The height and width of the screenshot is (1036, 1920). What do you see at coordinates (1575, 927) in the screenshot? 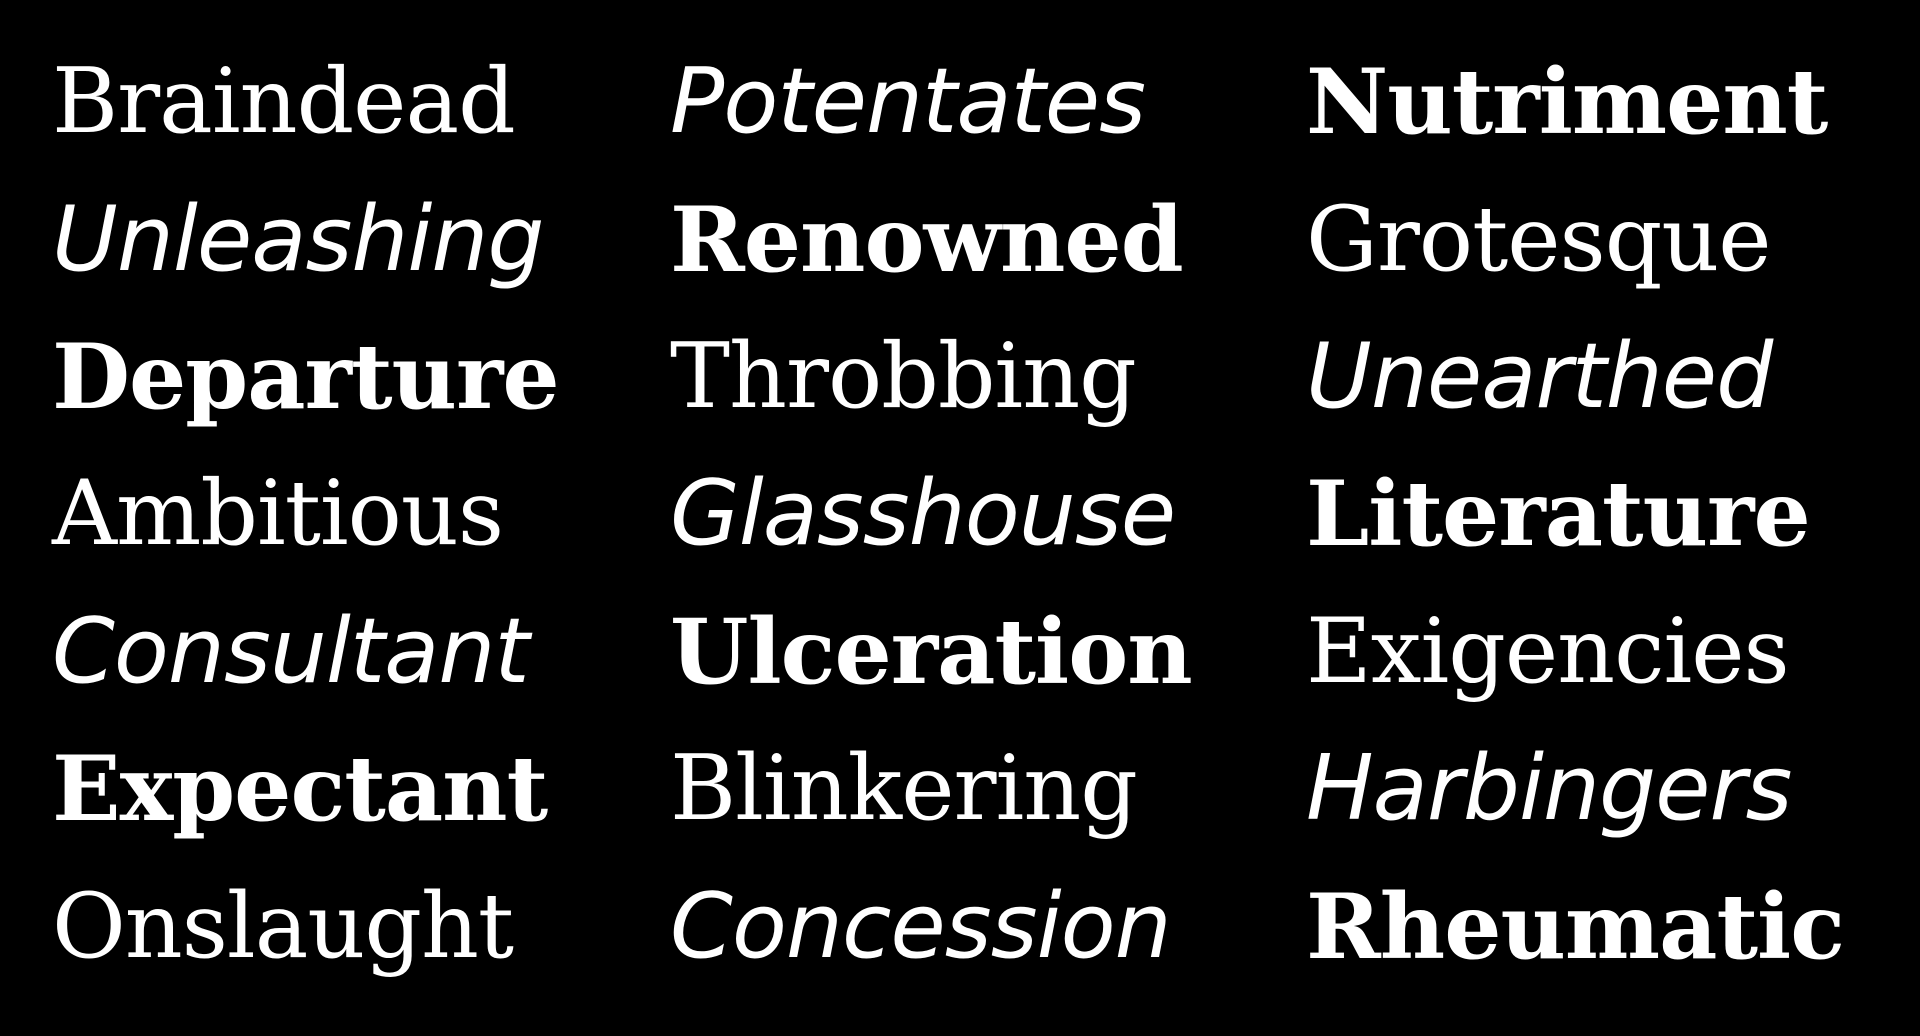
I see `specimen-word: Rheumatic` at bounding box center [1575, 927].